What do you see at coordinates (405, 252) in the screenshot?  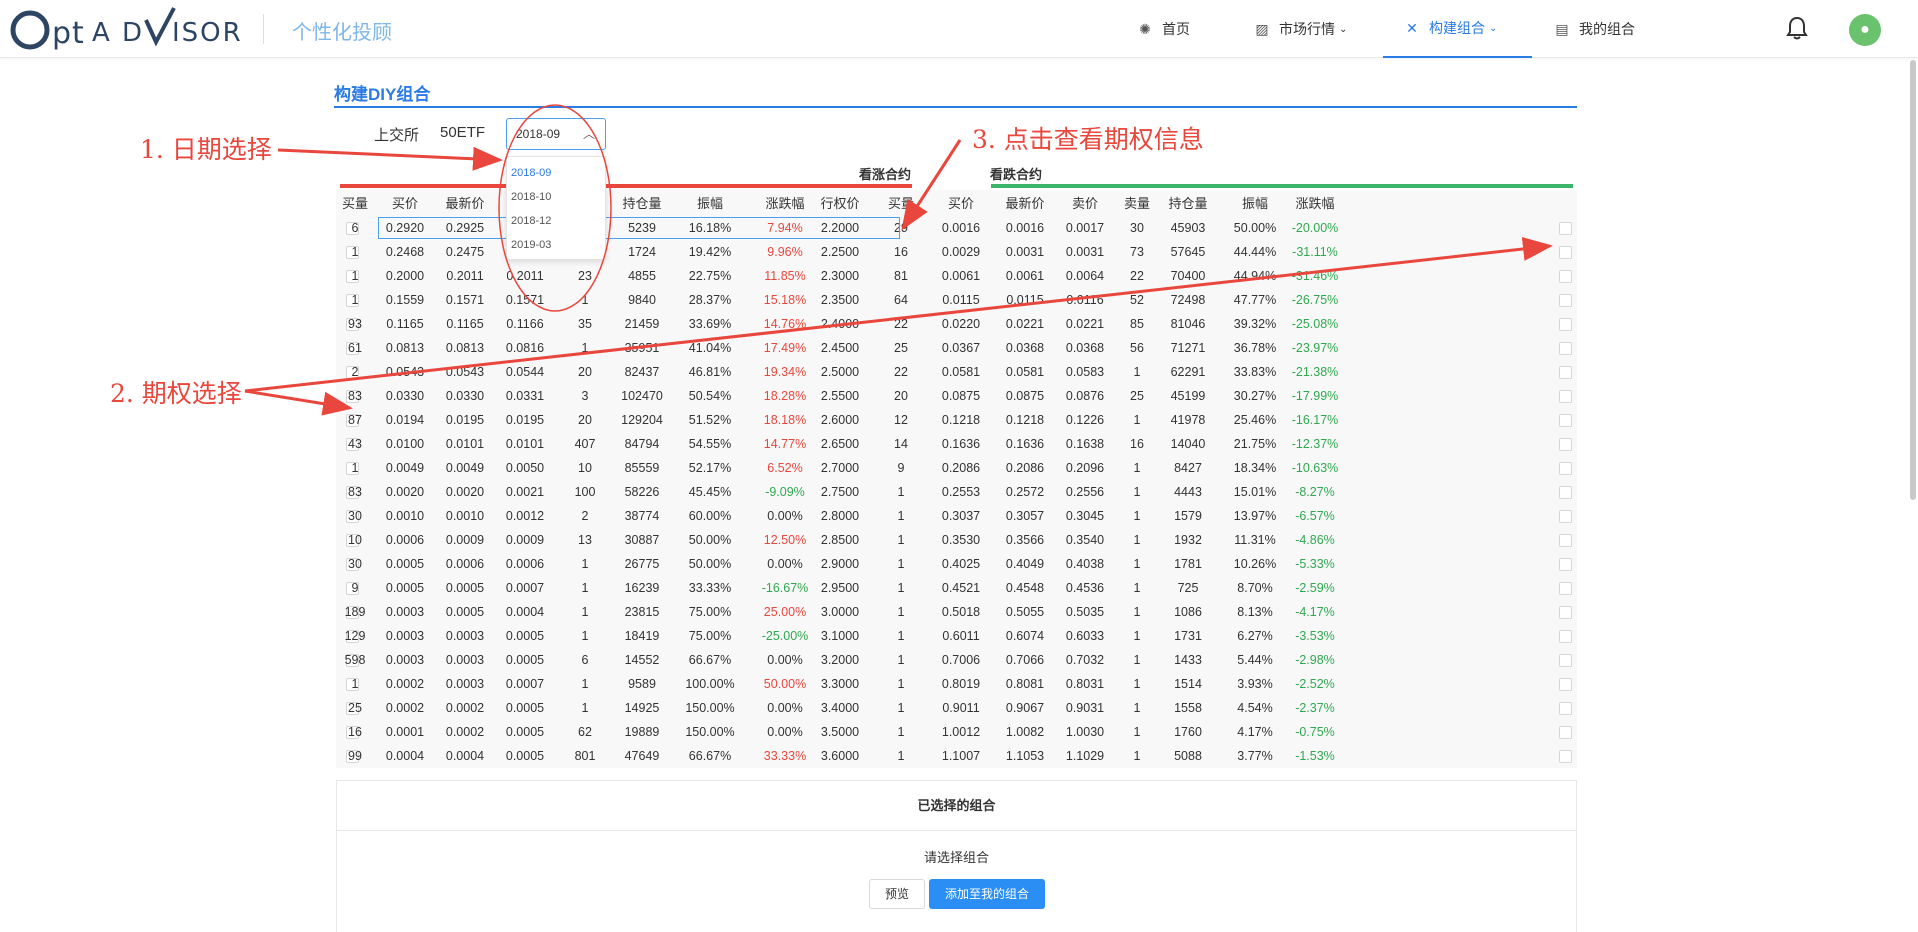 I see `cell-call-bid: 0.2468` at bounding box center [405, 252].